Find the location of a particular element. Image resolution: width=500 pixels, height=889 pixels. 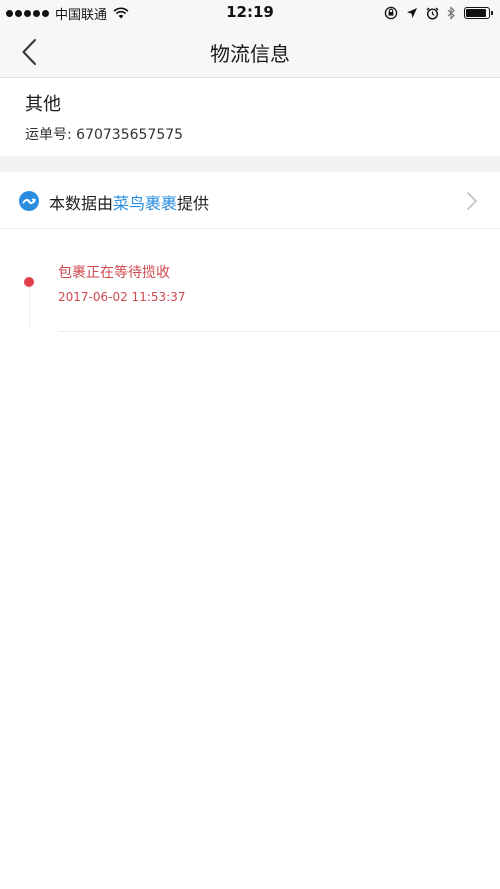

battery-icon is located at coordinates (478, 13).